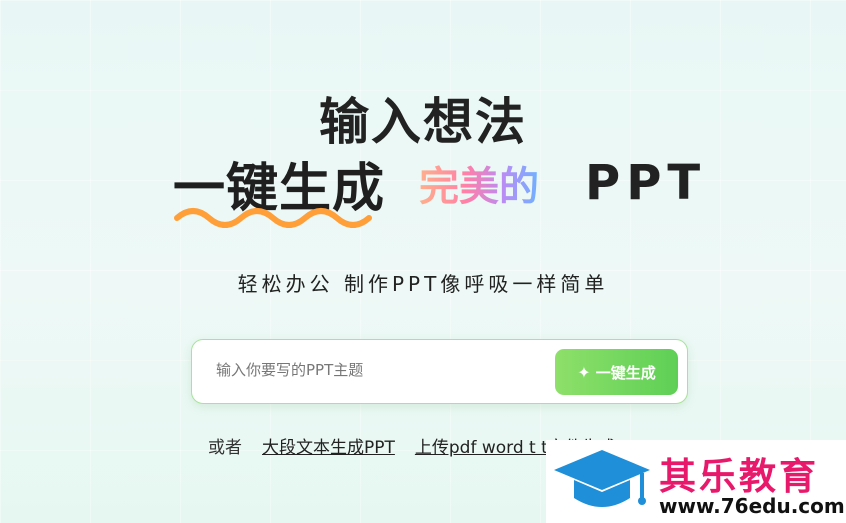 This screenshot has width=846, height=523. Describe the element at coordinates (376, 370) in the screenshot. I see `topic-input` at that location.